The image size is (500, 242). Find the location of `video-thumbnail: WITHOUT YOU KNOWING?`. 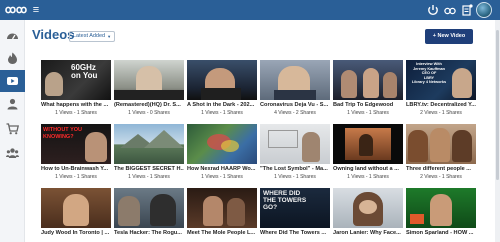

video-thumbnail: WITHOUT YOU KNOWING? is located at coordinates (76, 144).